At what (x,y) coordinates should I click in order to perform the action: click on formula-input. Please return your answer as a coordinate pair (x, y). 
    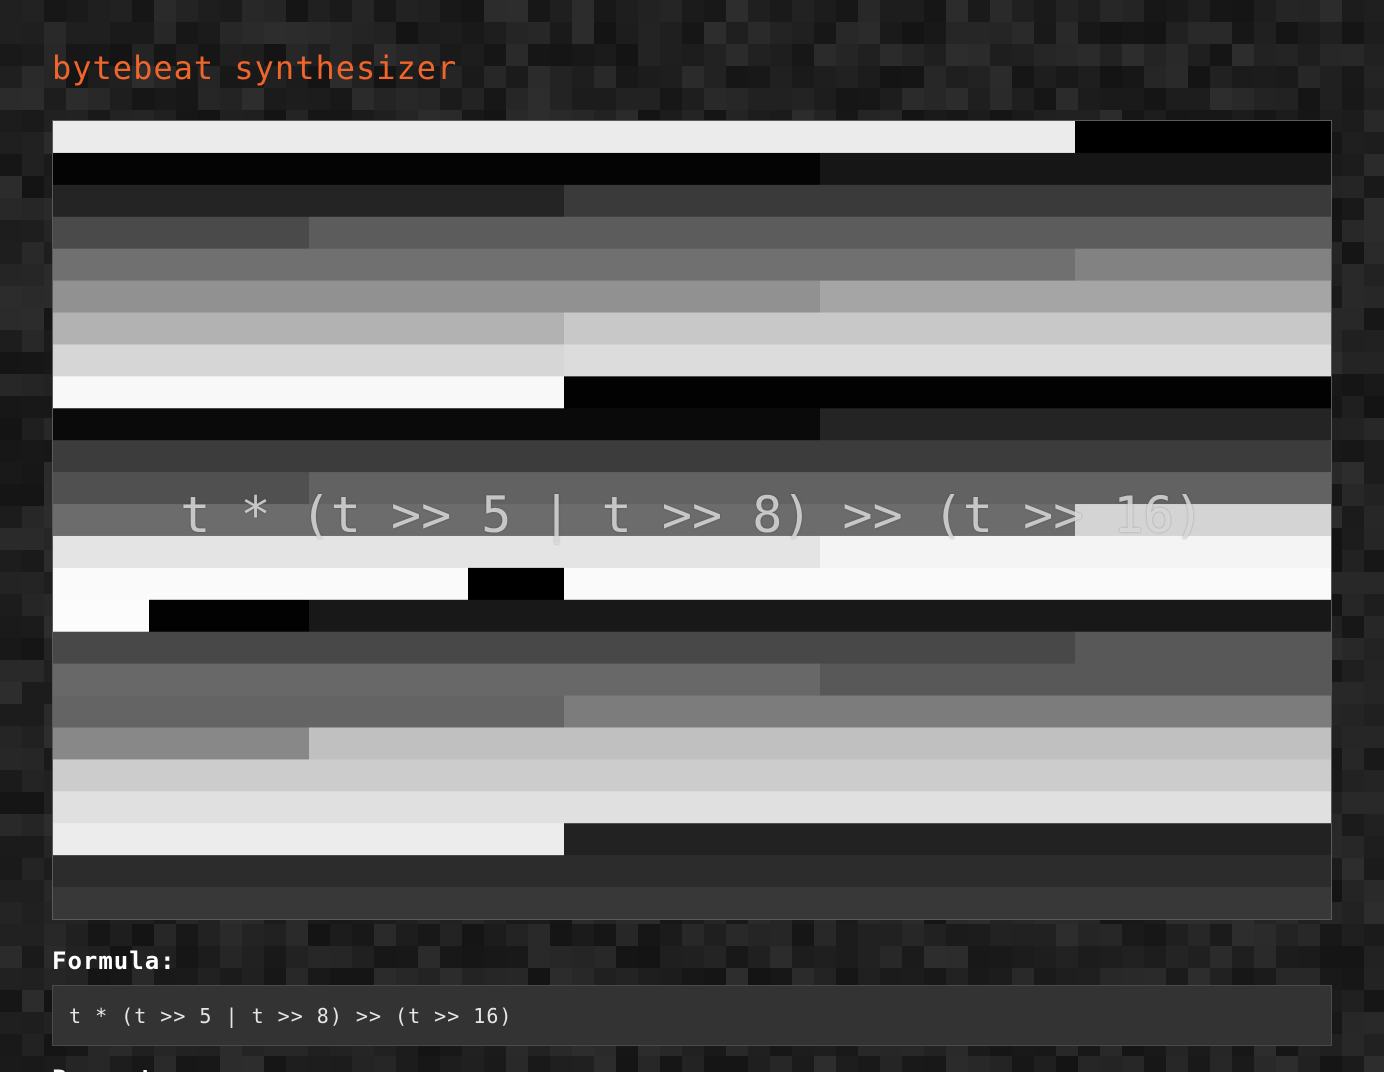
    Looking at the image, I should click on (692, 1015).